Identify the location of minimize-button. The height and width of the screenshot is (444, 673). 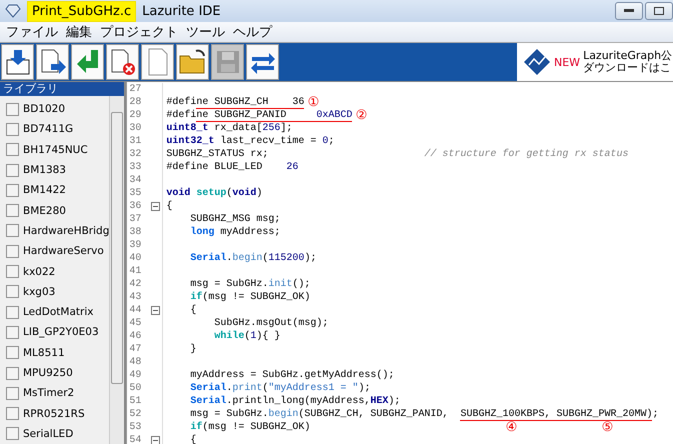
(629, 11).